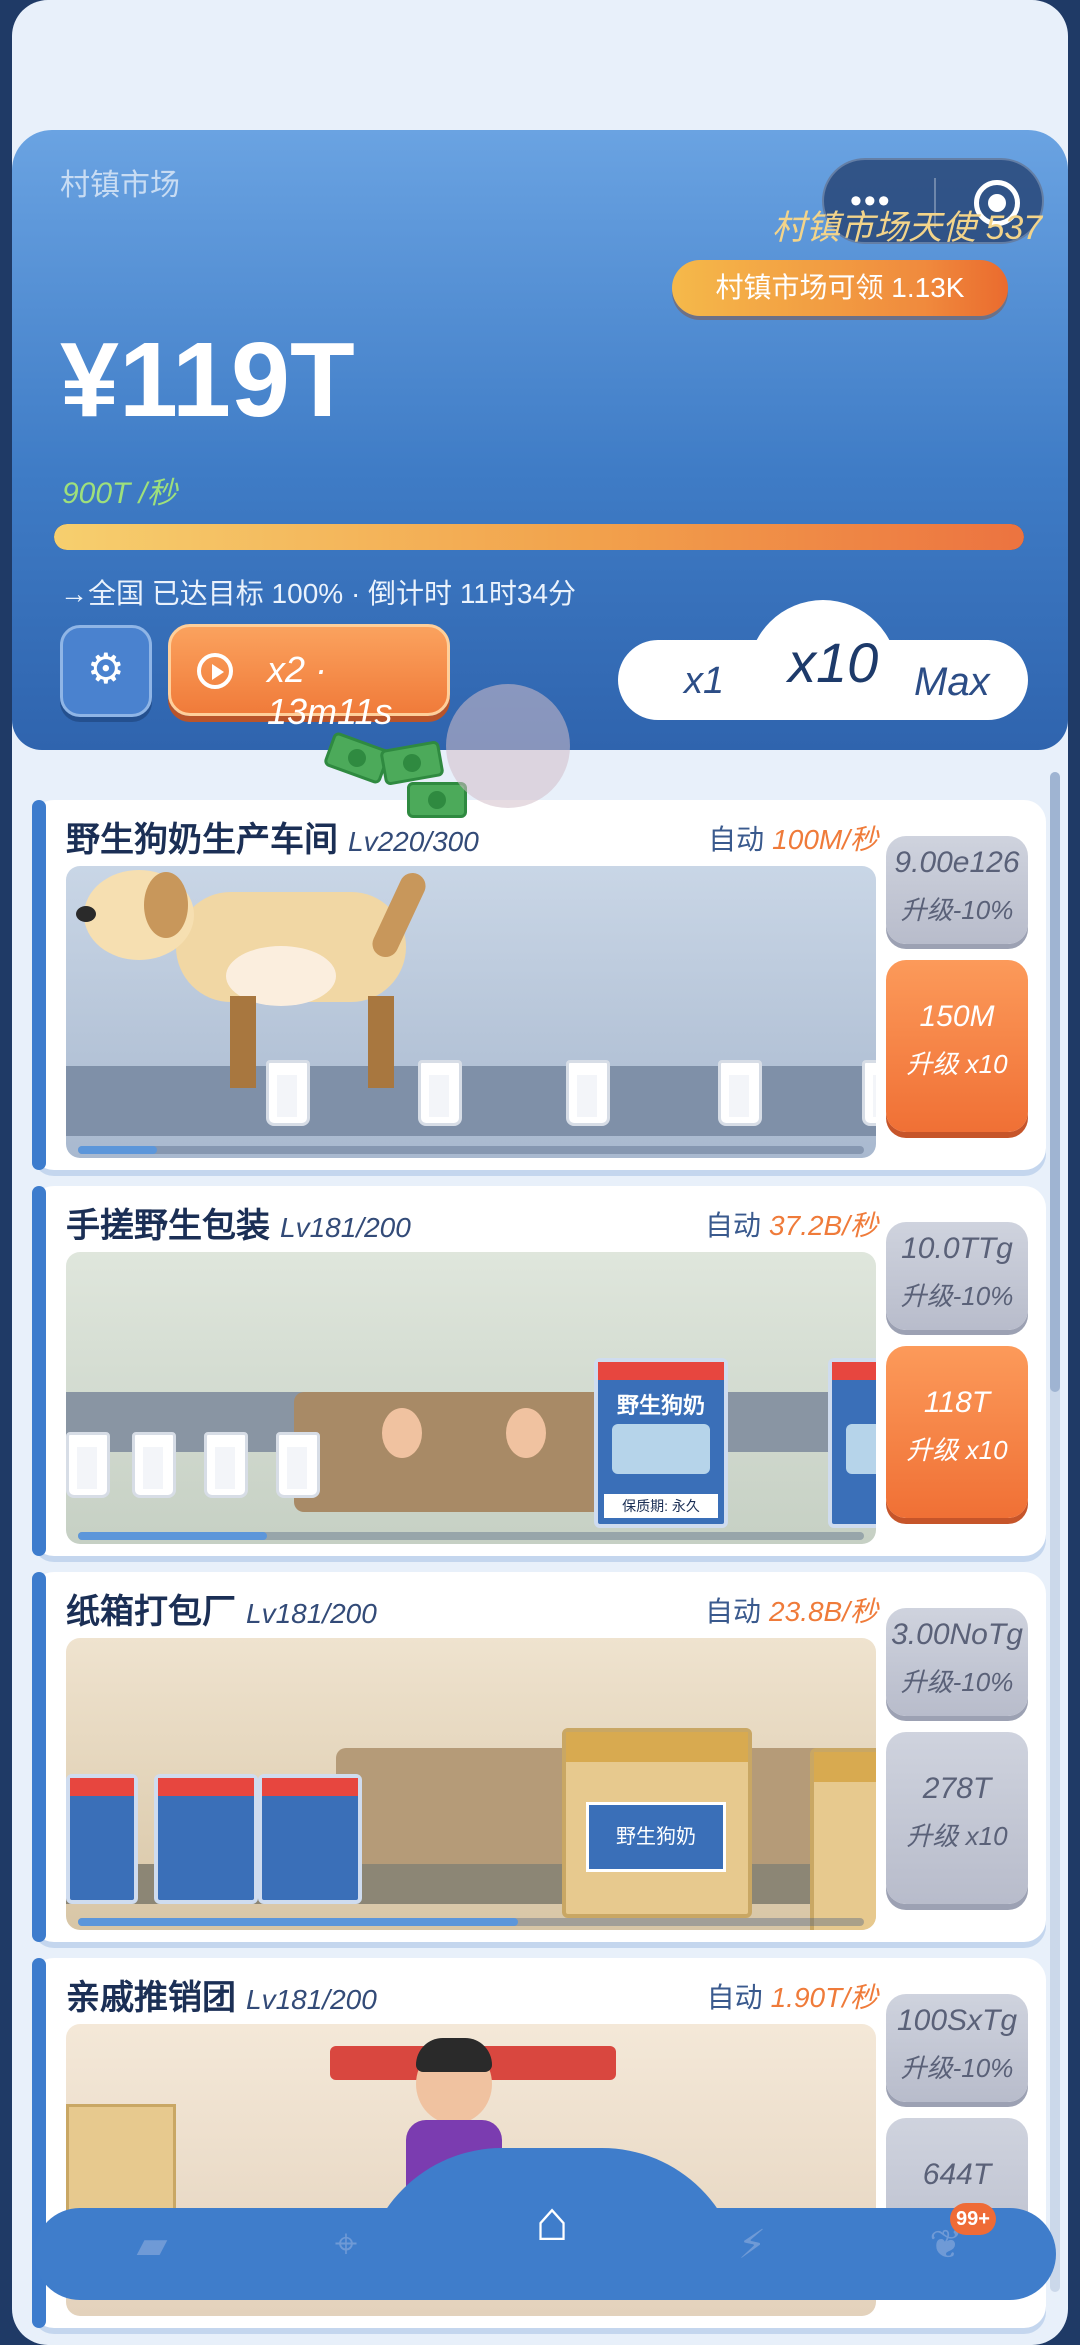  I want to click on card-hand-packaging: 手搓野生包装Lv181/200 自动37.2B/秒 野生狗奶 保质期: 永久, so click(539, 1371).